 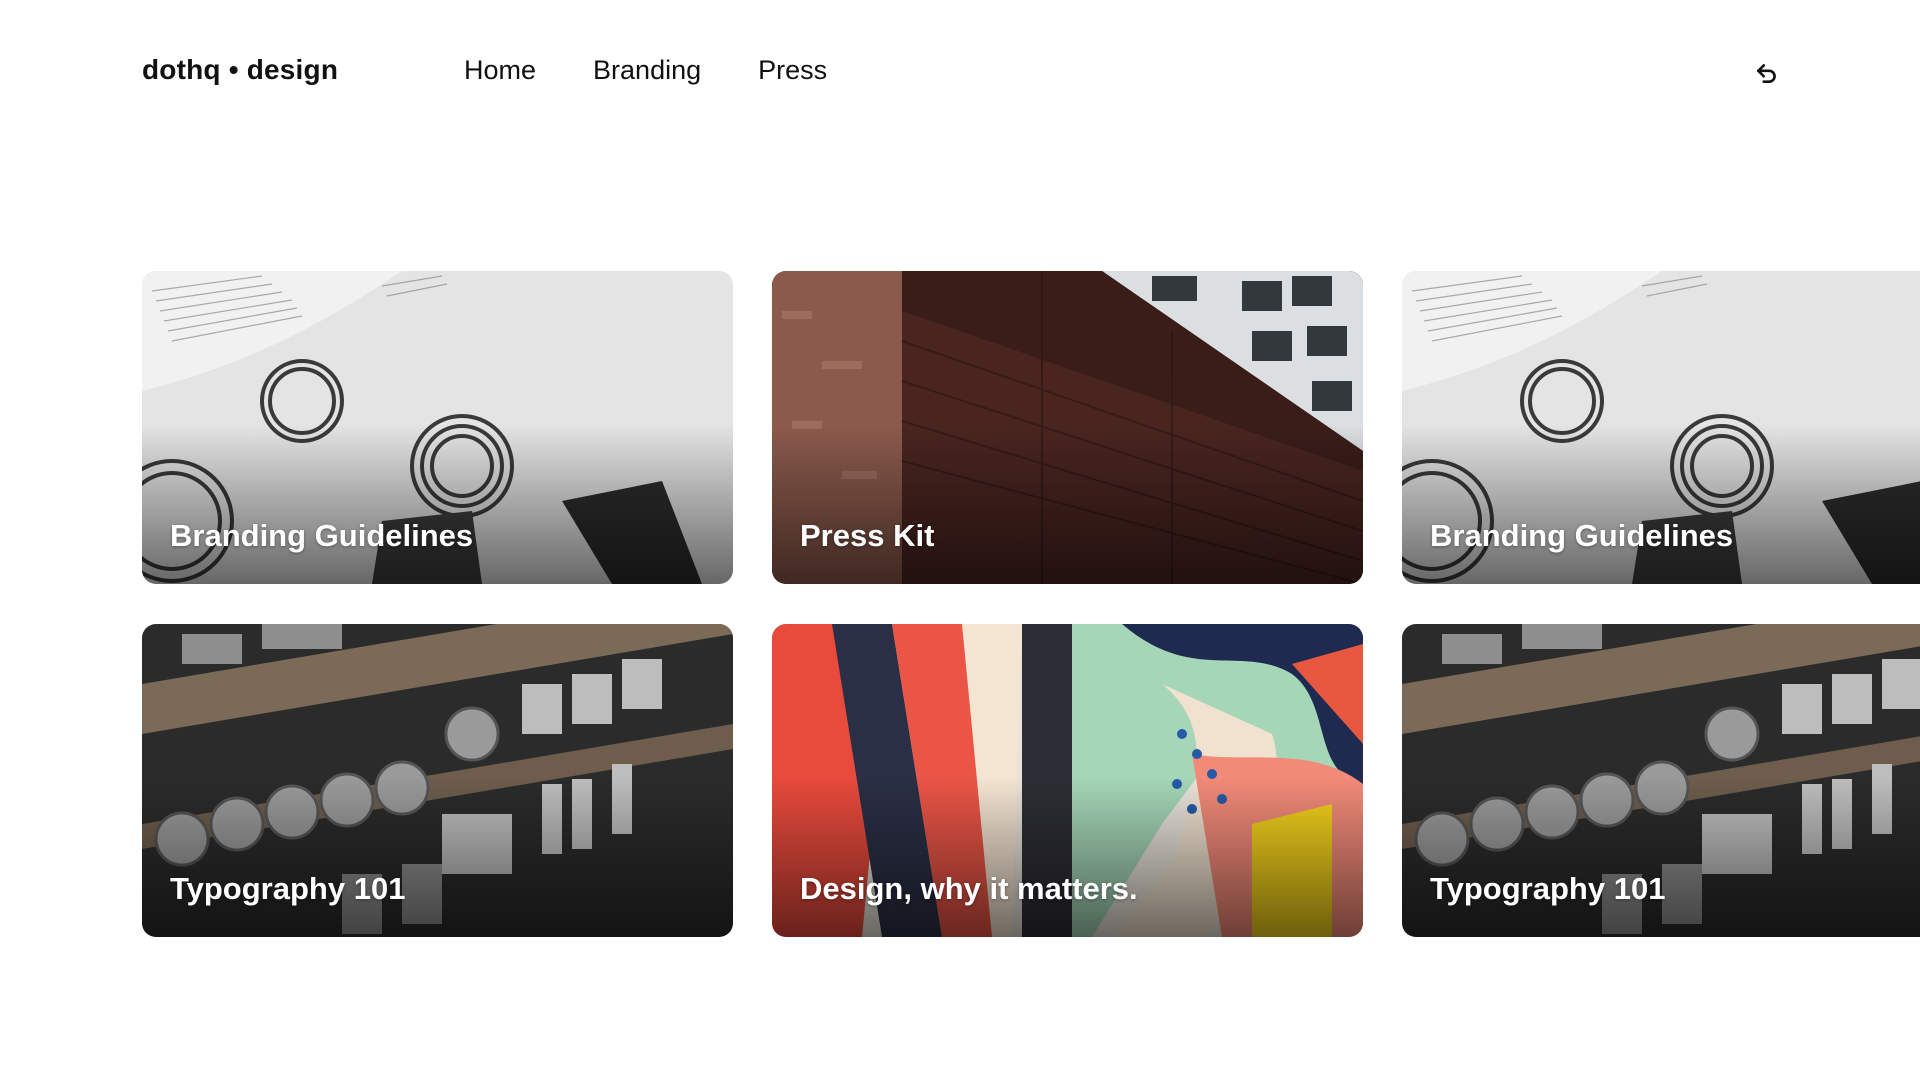 I want to click on card-title: Design, why it matters., so click(x=969, y=888).